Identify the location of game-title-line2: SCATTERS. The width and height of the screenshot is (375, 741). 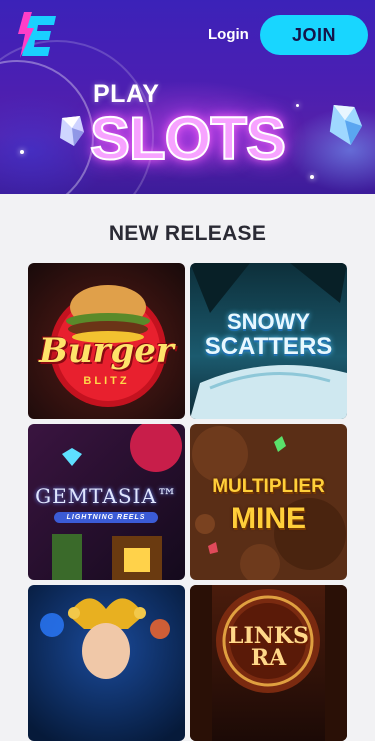
(268, 346).